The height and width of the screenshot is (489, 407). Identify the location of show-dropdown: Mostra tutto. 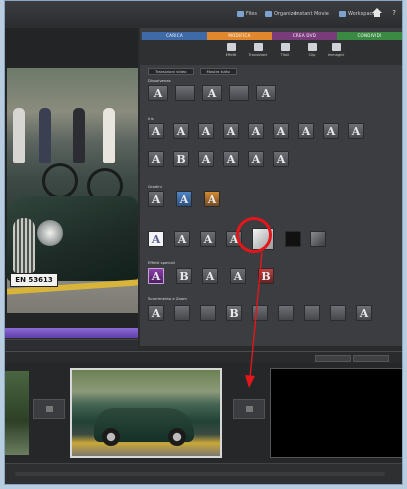
(218, 71).